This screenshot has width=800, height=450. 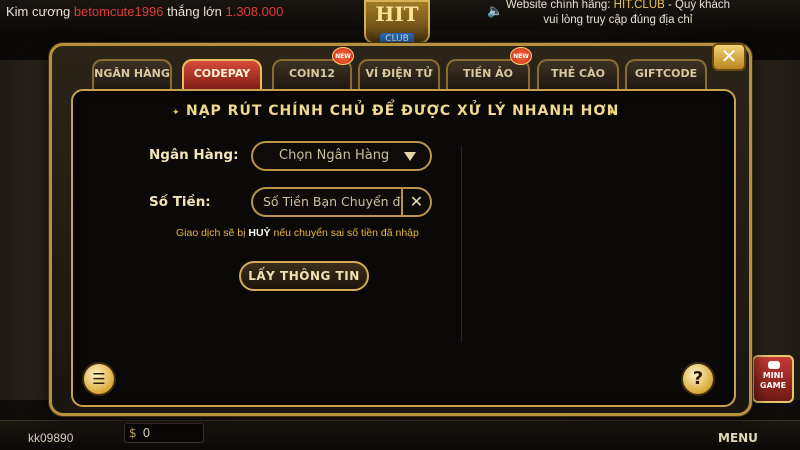 I want to click on tab-tien-ao: TIỀN ẢO NEW, so click(x=489, y=68).